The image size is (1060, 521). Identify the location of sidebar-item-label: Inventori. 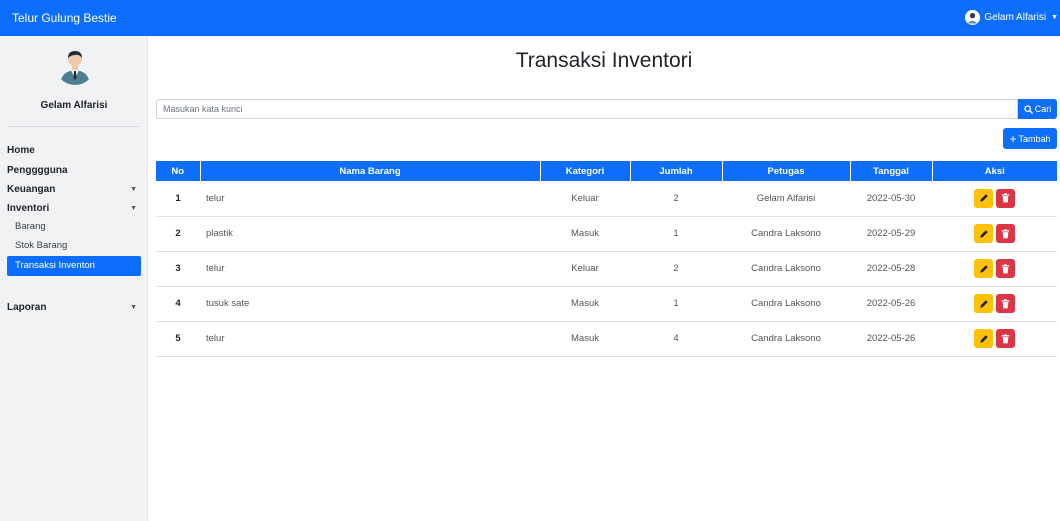
(28, 208).